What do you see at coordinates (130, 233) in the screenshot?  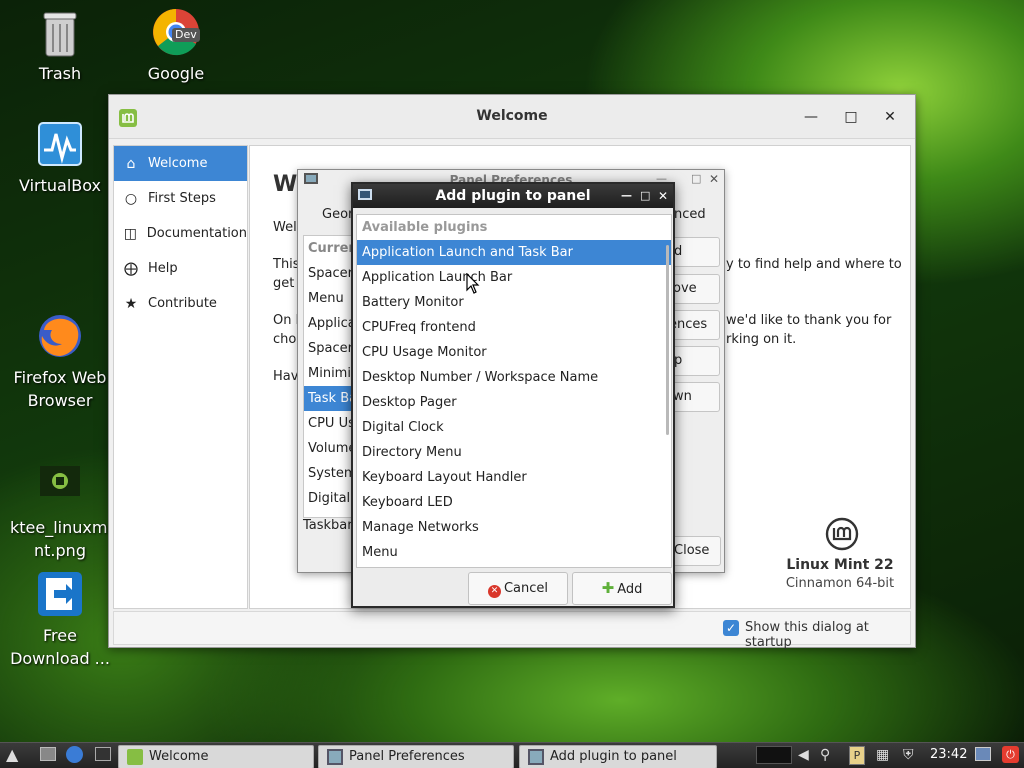 I see `book-icon: ◫` at bounding box center [130, 233].